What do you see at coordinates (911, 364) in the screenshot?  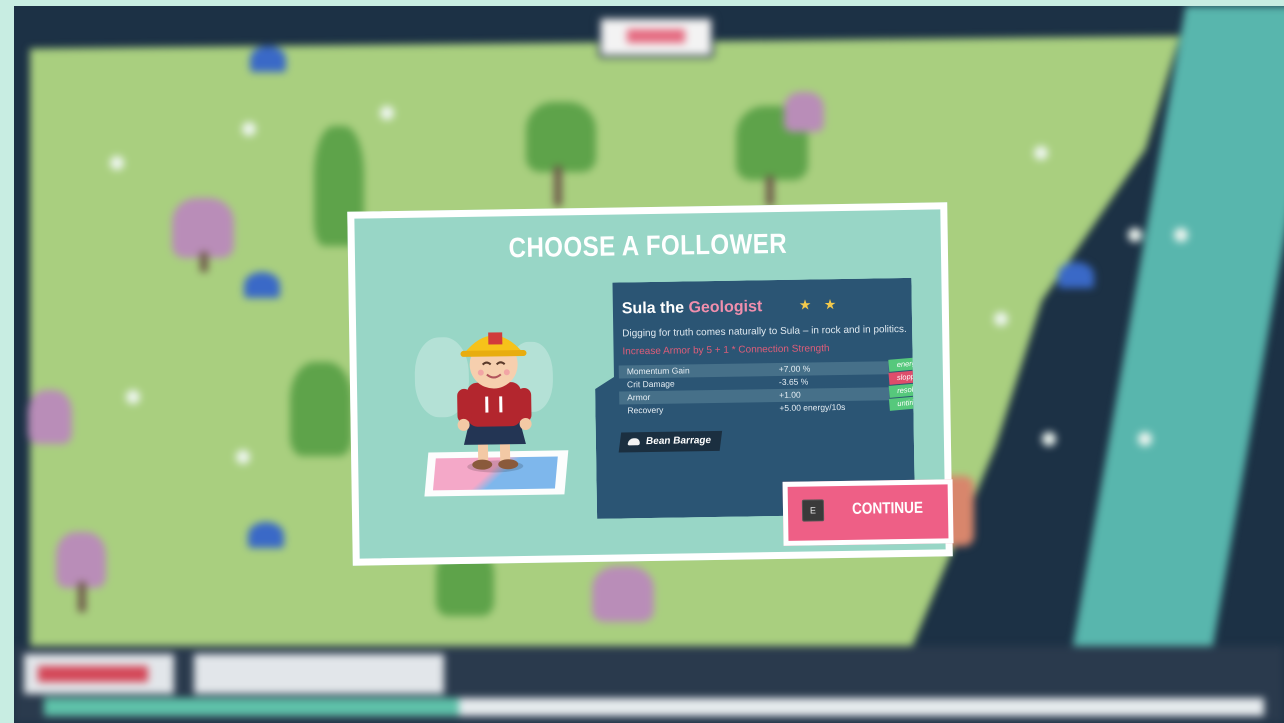 I see `trait-tag: energizing` at bounding box center [911, 364].